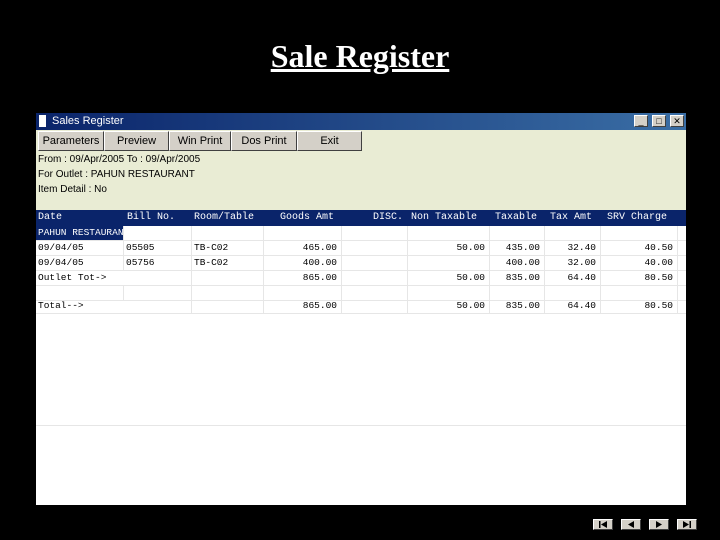 The image size is (720, 540). What do you see at coordinates (158, 248) in the screenshot?
I see `bill-no-cell: 05505` at bounding box center [158, 248].